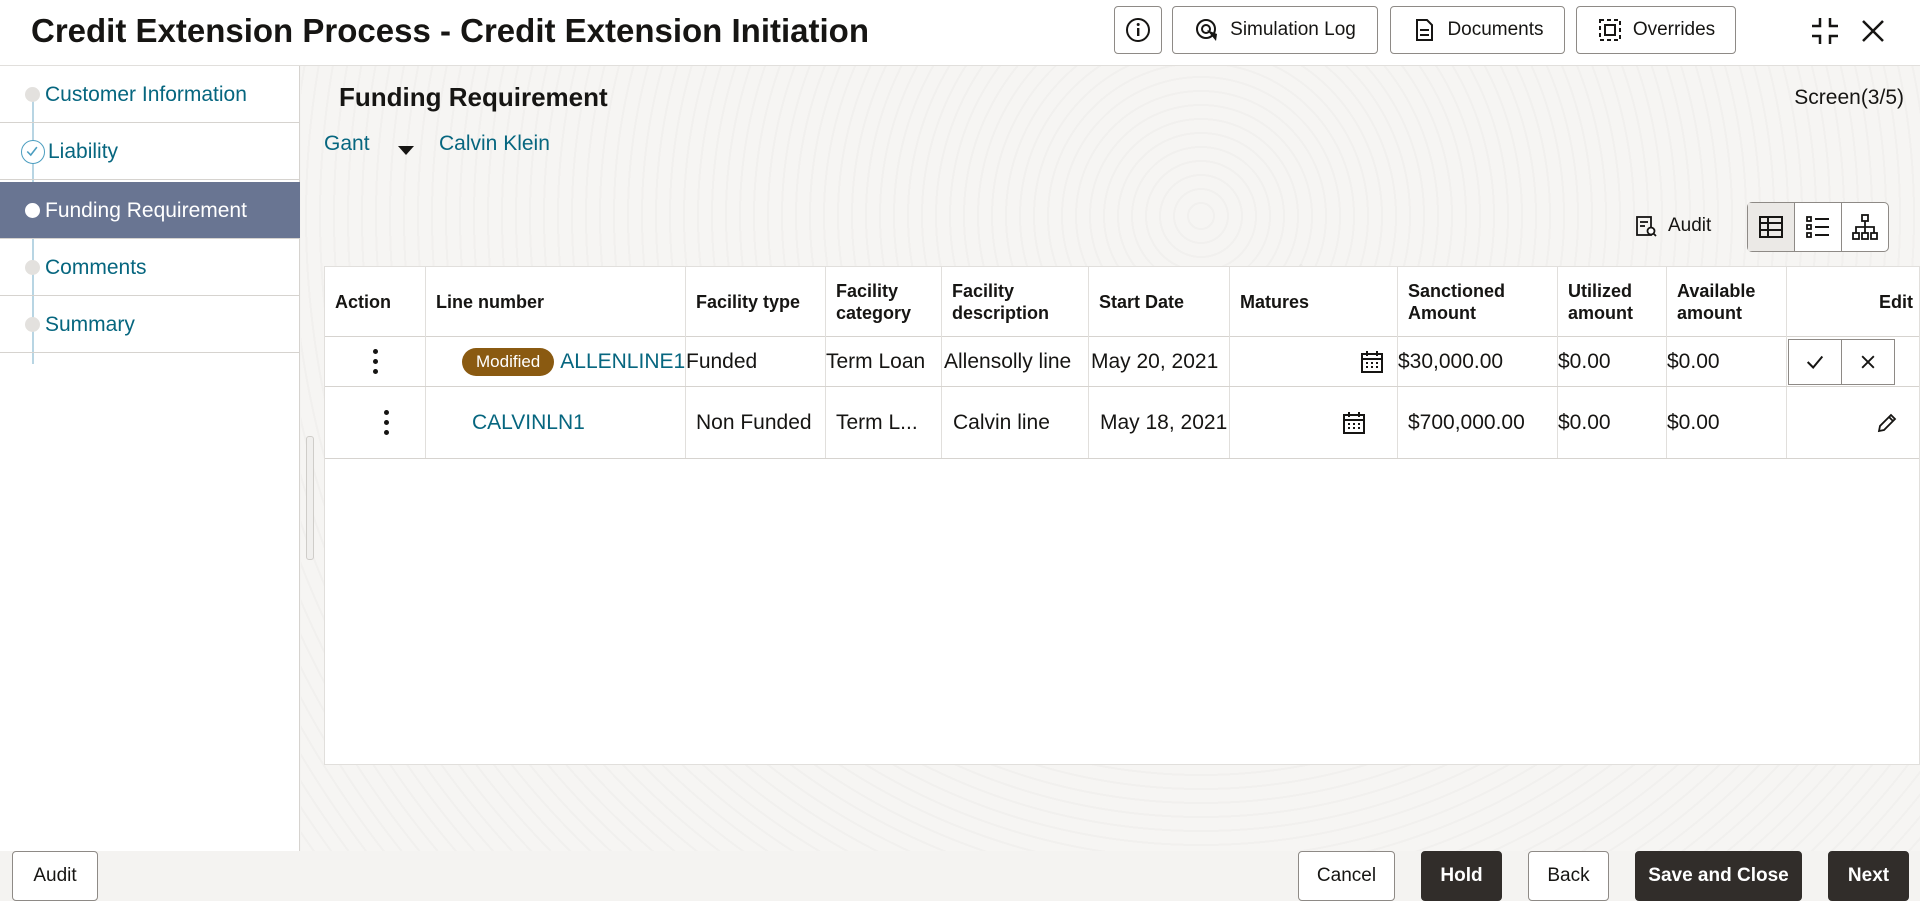 The height and width of the screenshot is (901, 1920). Describe the element at coordinates (1015, 422) in the screenshot. I see `facility-description-cell: Calvin line` at that location.